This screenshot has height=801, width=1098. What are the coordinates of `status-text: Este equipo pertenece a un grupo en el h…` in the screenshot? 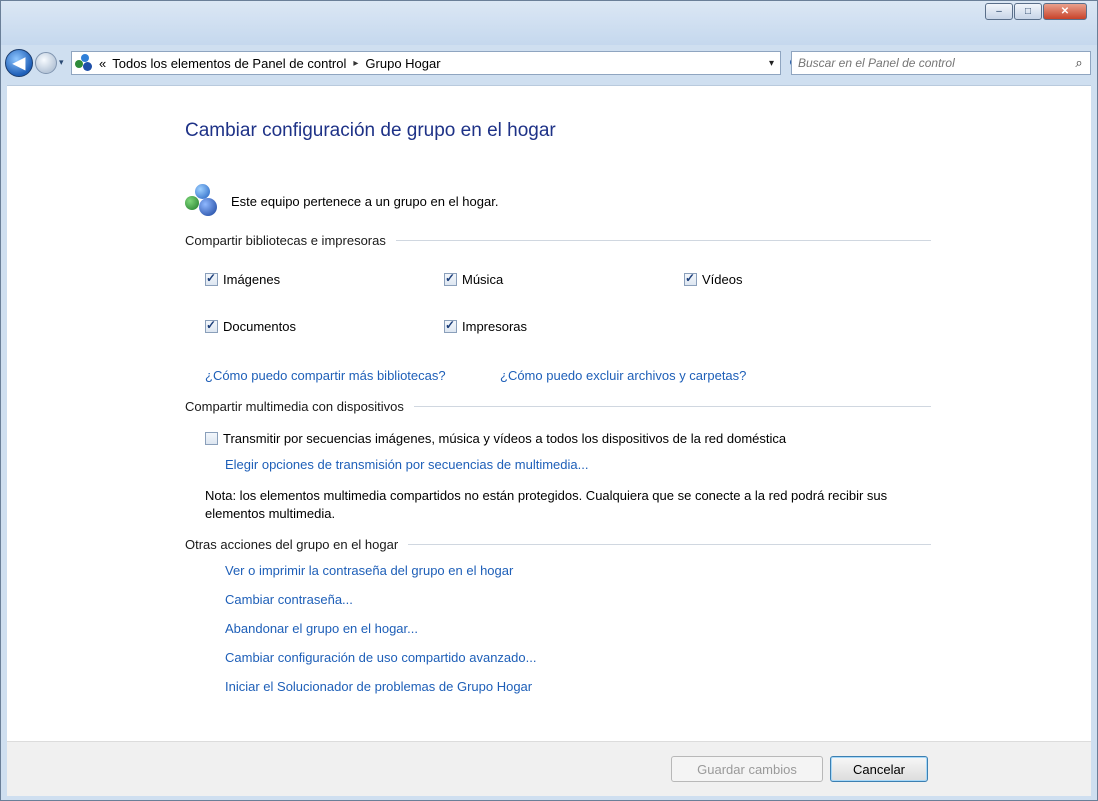 It's located at (365, 201).